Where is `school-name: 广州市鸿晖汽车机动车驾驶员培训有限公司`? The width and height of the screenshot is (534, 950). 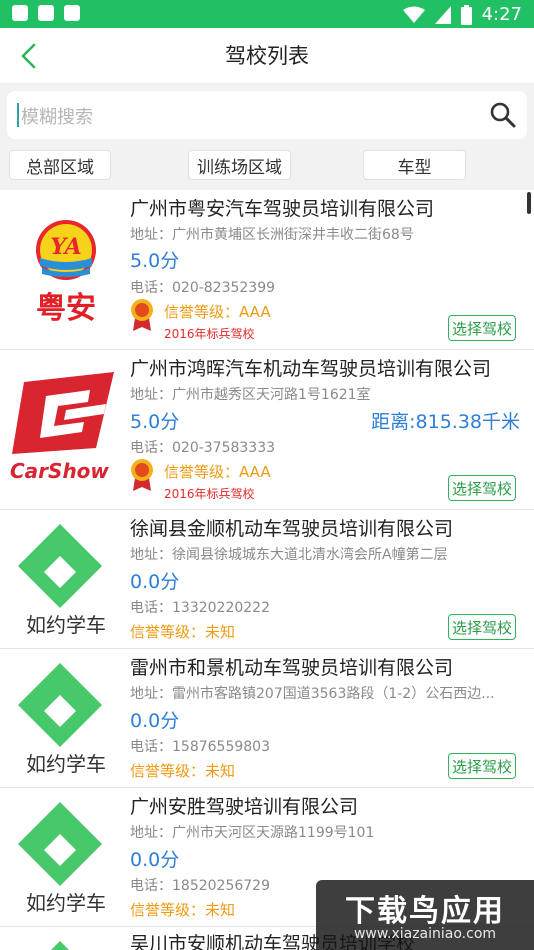 school-name: 广州市鸿晖汽车机动车驾驶员培训有限公司 is located at coordinates (311, 369).